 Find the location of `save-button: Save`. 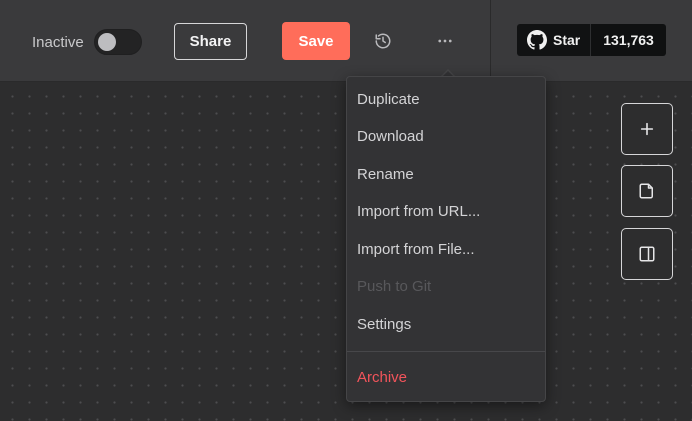

save-button: Save is located at coordinates (316, 41).